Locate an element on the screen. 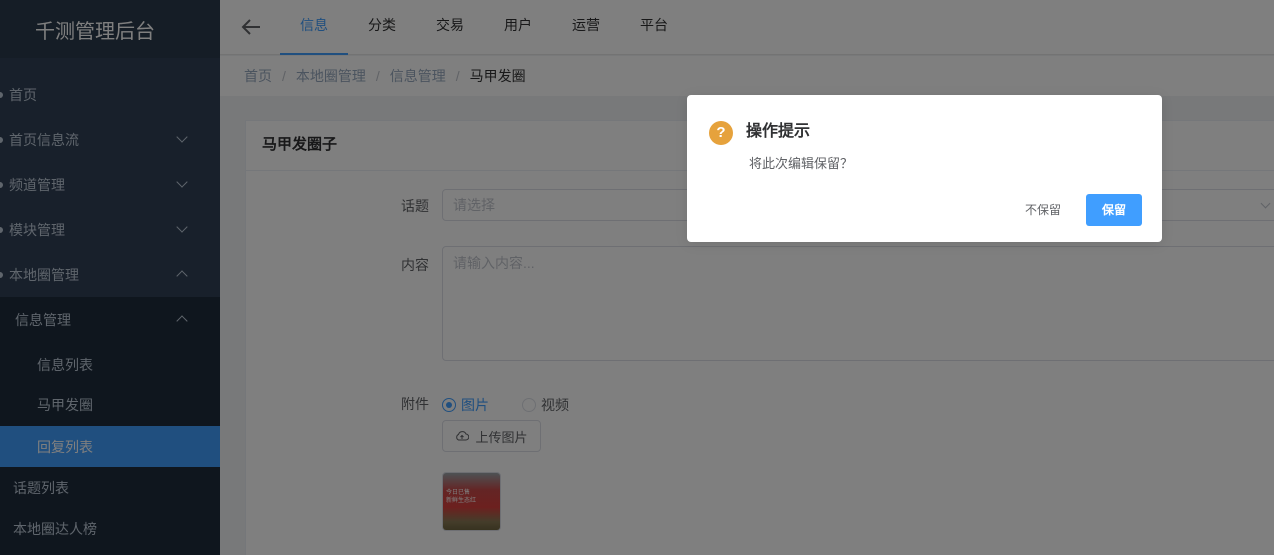 This screenshot has width=1274, height=555. dialog-title: 操作提示 is located at coordinates (778, 131).